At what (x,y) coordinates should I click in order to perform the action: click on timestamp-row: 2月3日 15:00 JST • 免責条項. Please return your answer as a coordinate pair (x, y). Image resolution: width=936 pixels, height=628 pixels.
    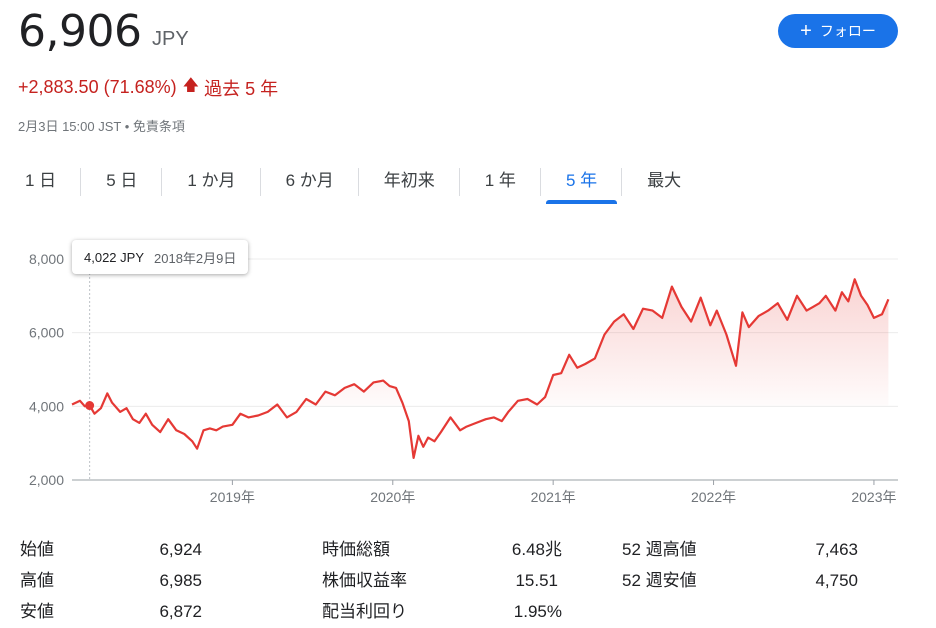
    Looking at the image, I should click on (101, 125).